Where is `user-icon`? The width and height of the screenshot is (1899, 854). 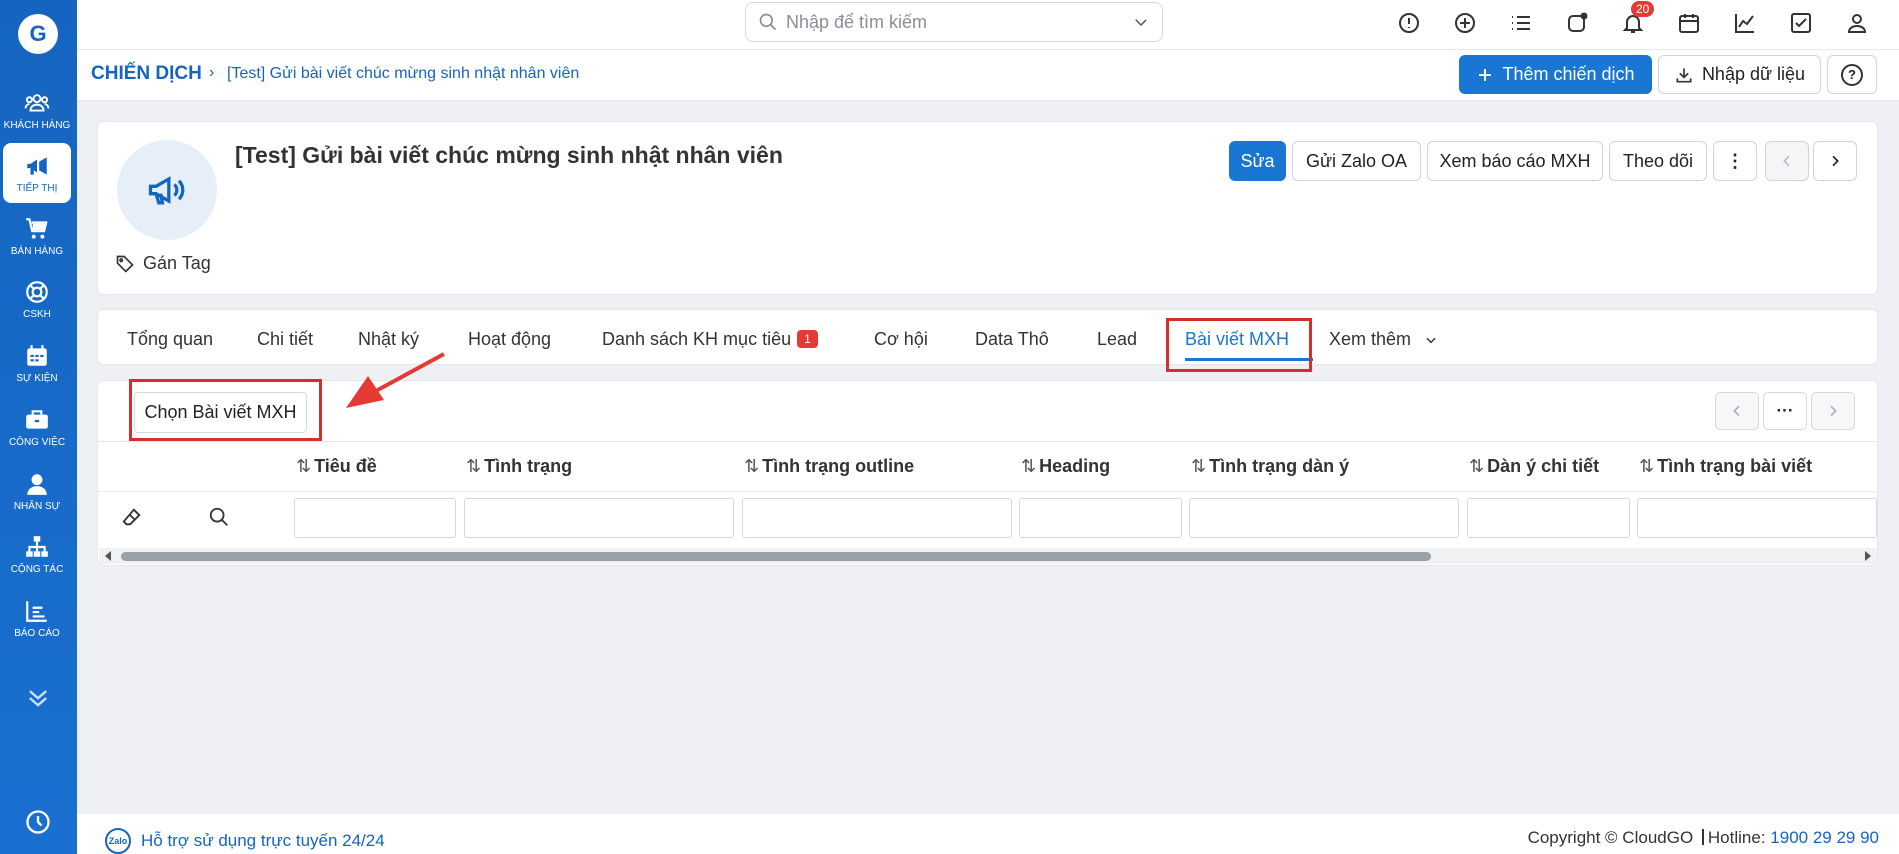 user-icon is located at coordinates (1857, 23).